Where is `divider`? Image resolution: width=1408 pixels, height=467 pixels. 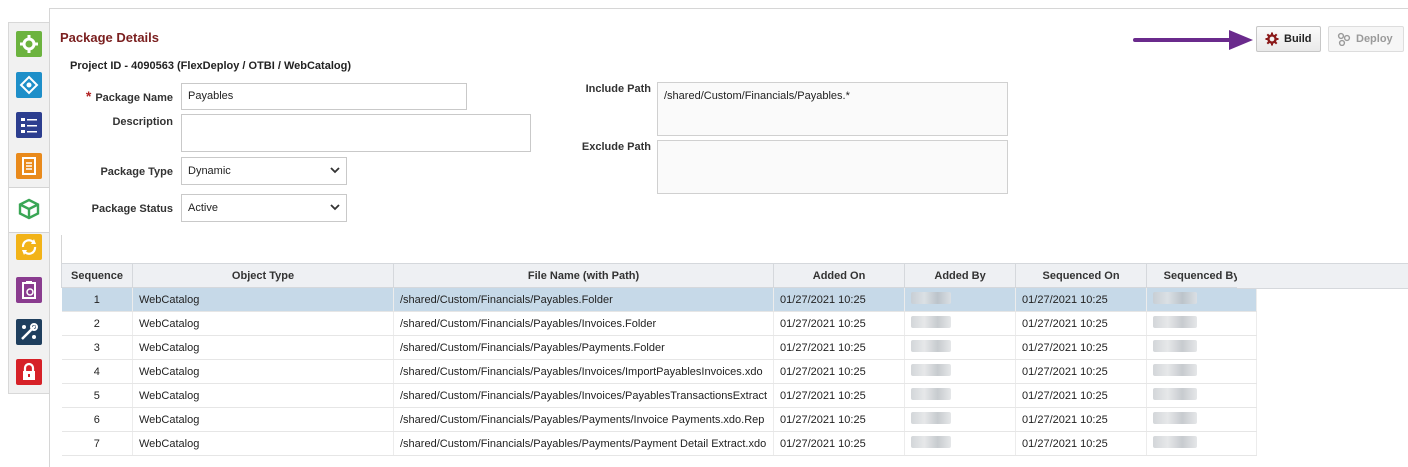
divider is located at coordinates (61, 249).